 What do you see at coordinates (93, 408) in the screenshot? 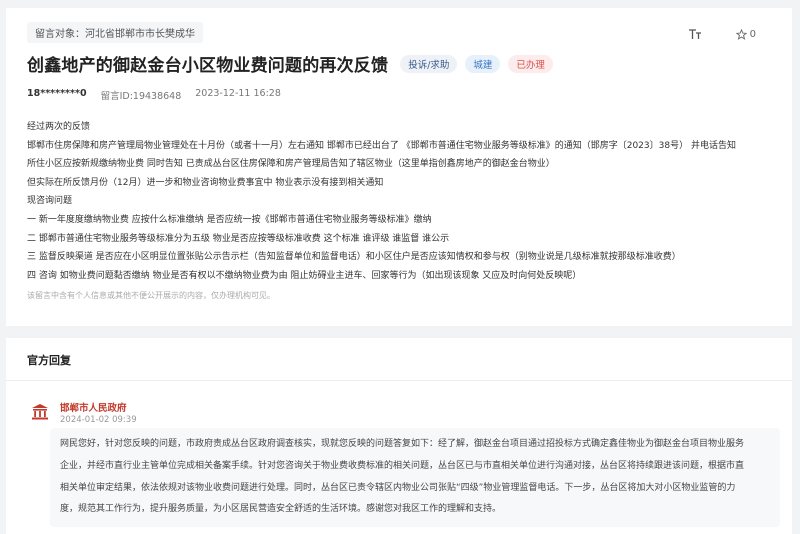
I see `reply-department: 邯郸市人民政府` at bounding box center [93, 408].